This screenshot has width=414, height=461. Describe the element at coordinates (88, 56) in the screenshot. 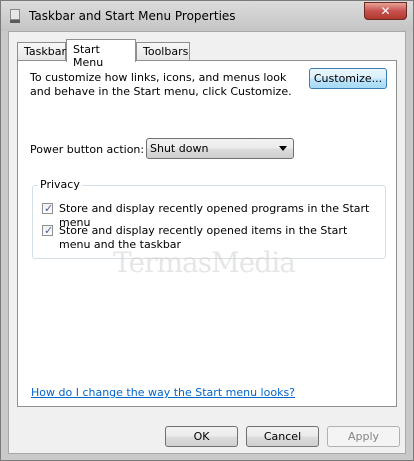

I see `tab-label: Start Menu` at that location.